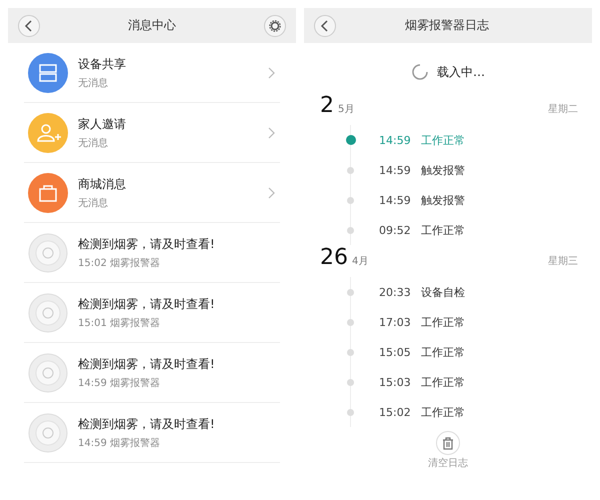  I want to click on log-time: 15:02, so click(395, 412).